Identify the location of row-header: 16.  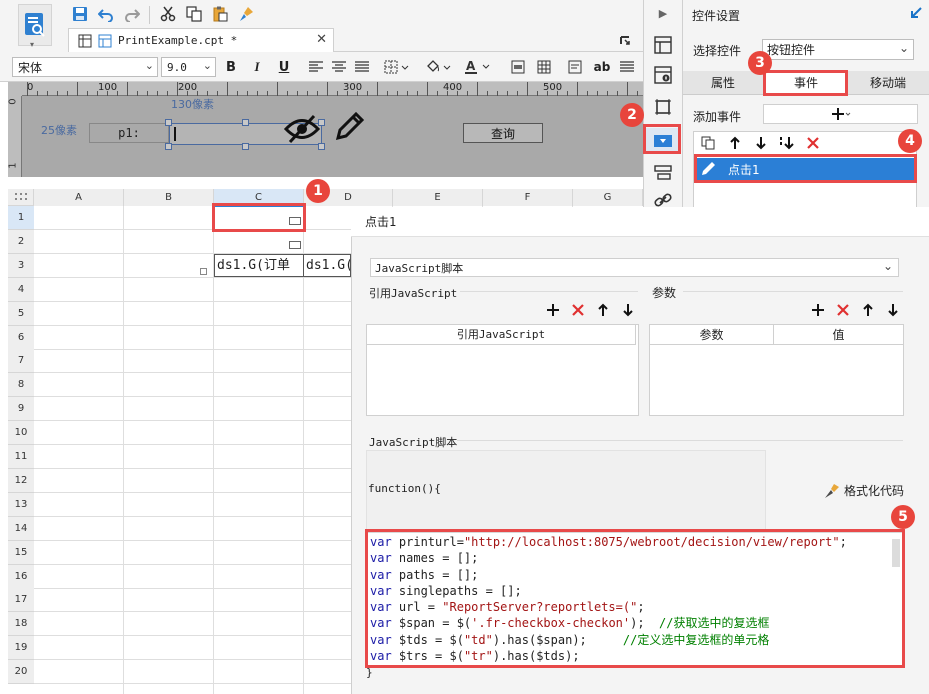
(21, 576).